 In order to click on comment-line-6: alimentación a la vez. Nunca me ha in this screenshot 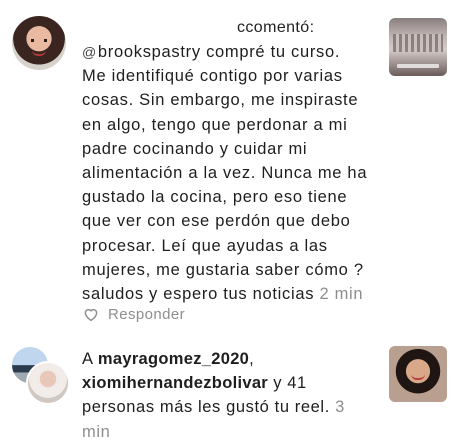, I will do `click(225, 173)`.